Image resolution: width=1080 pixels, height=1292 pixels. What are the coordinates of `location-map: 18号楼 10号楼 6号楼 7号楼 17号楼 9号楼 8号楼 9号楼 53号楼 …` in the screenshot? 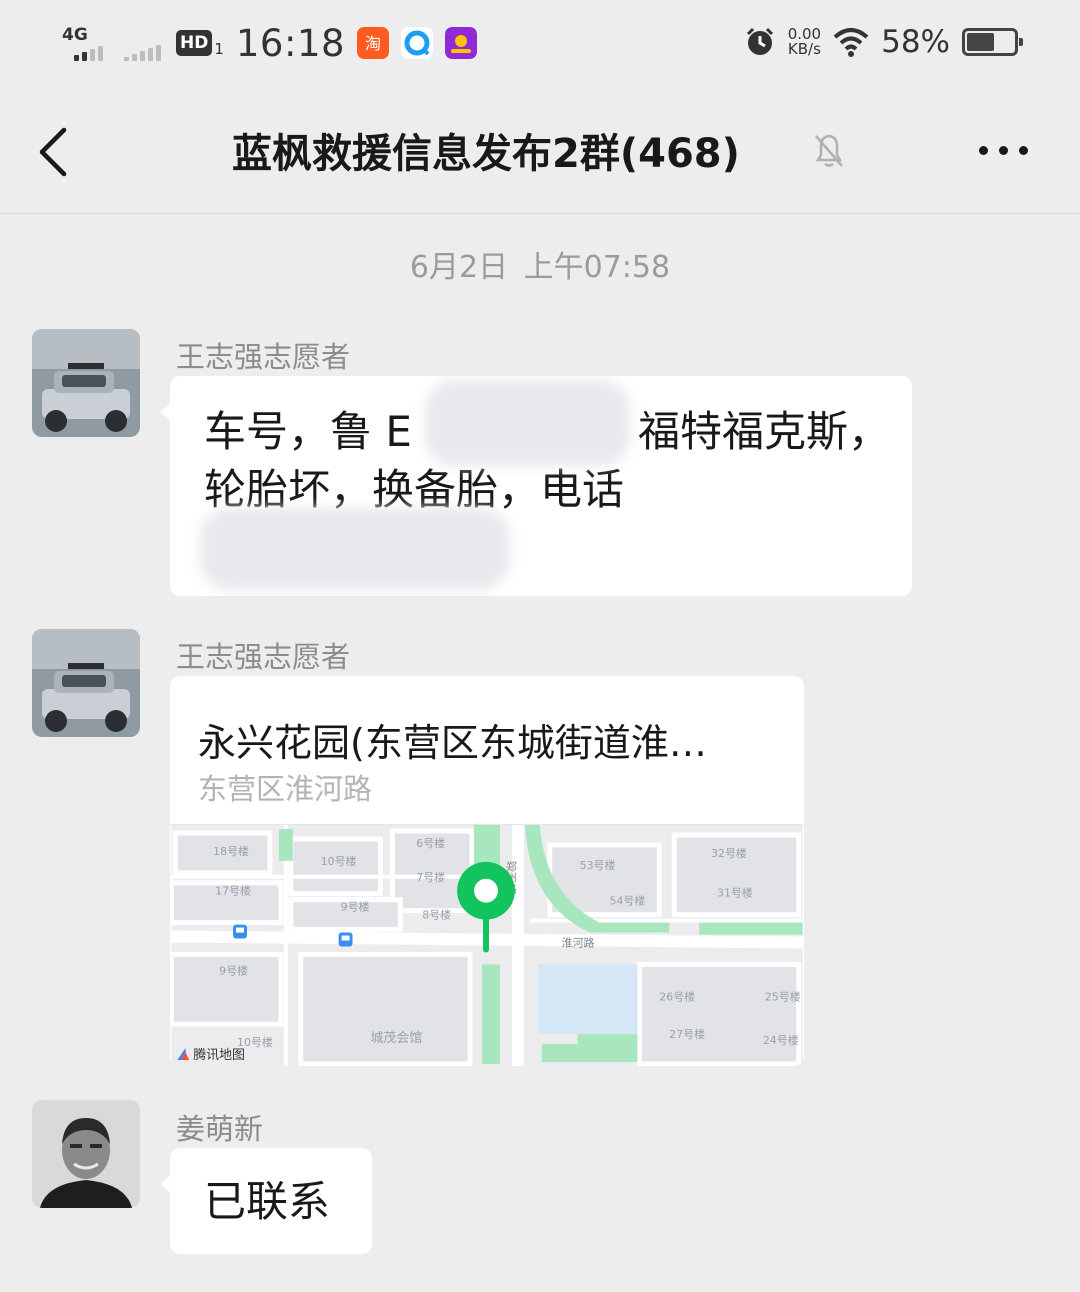 It's located at (487, 945).